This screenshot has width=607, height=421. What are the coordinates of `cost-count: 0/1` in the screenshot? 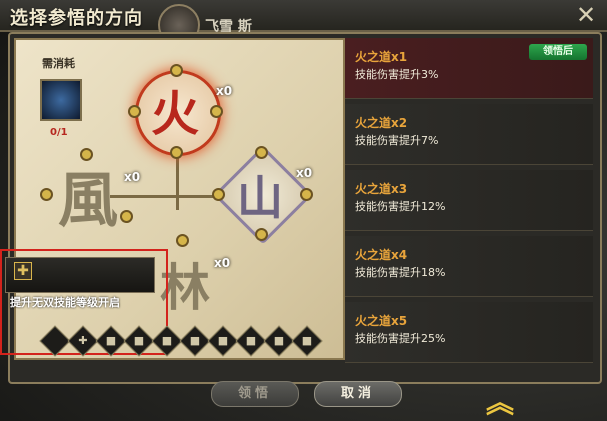 It's located at (59, 132).